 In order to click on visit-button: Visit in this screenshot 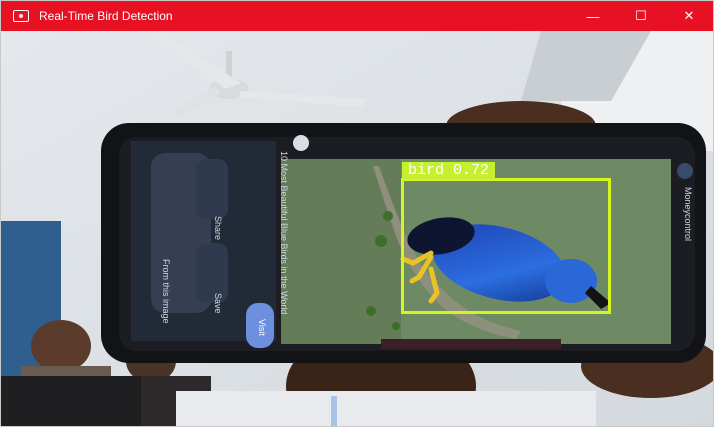, I will do `click(262, 327)`.